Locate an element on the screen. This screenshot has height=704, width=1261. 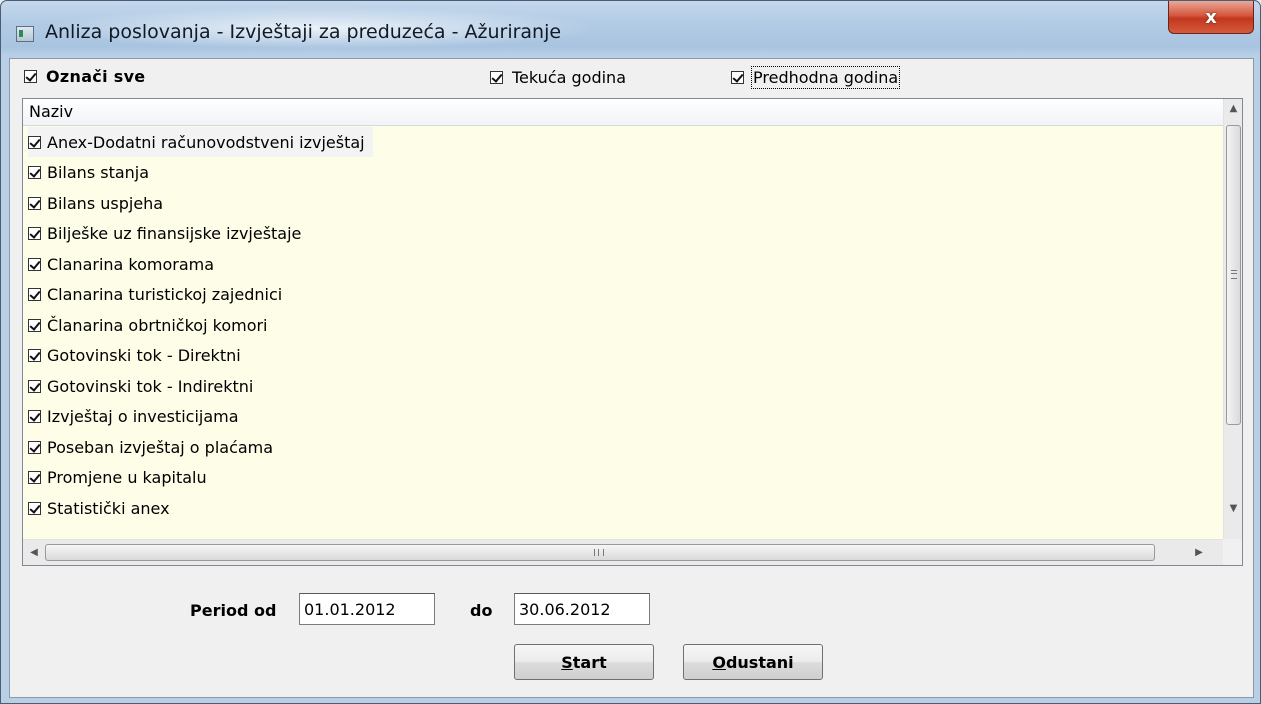
close-button: x is located at coordinates (1211, 17).